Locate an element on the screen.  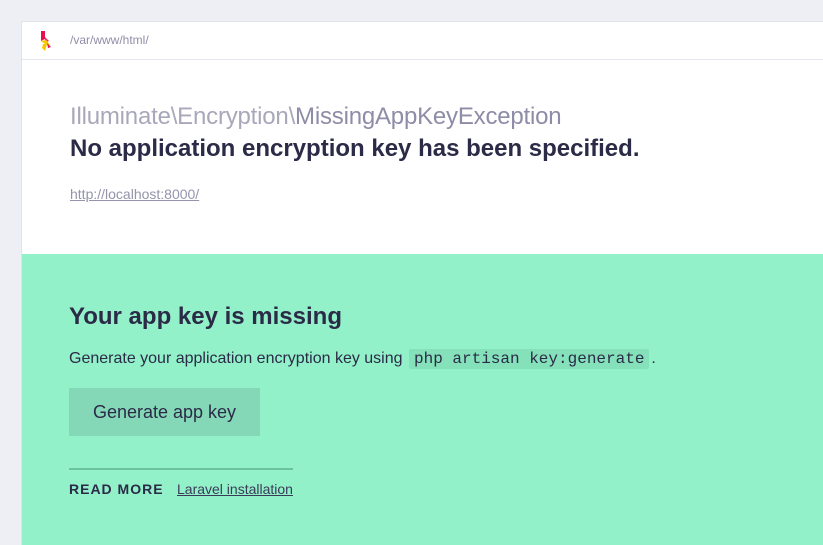
request-url-link: http://localhost:8000/ is located at coordinates (134, 194).